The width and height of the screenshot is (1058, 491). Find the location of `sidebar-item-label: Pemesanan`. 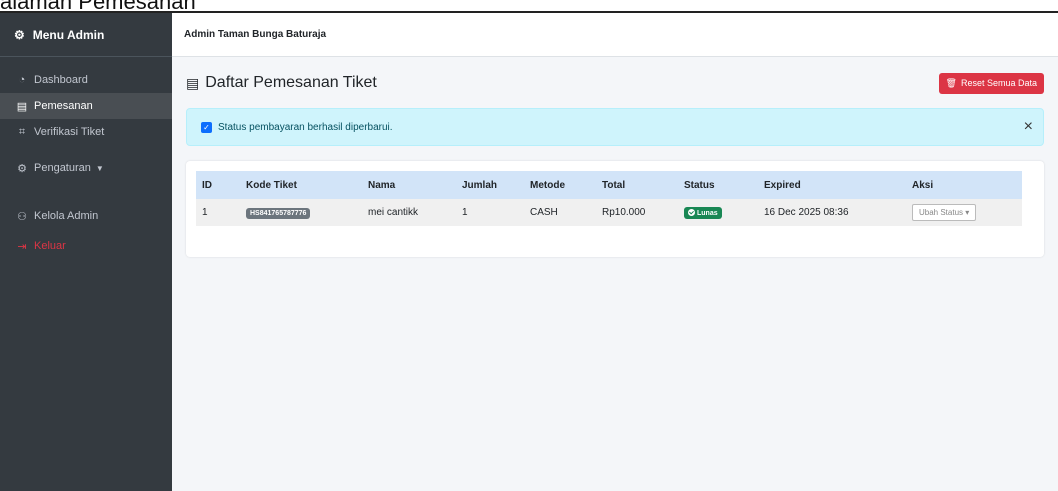

sidebar-item-label: Pemesanan is located at coordinates (63, 106).